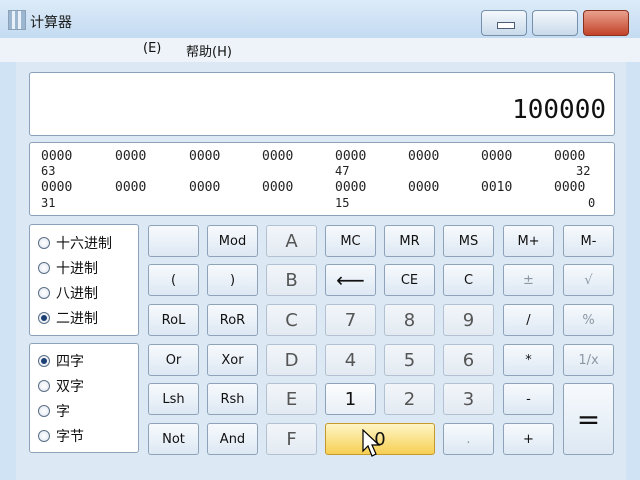 The image size is (640, 480). Describe the element at coordinates (528, 439) in the screenshot. I see `add-key: +` at that location.